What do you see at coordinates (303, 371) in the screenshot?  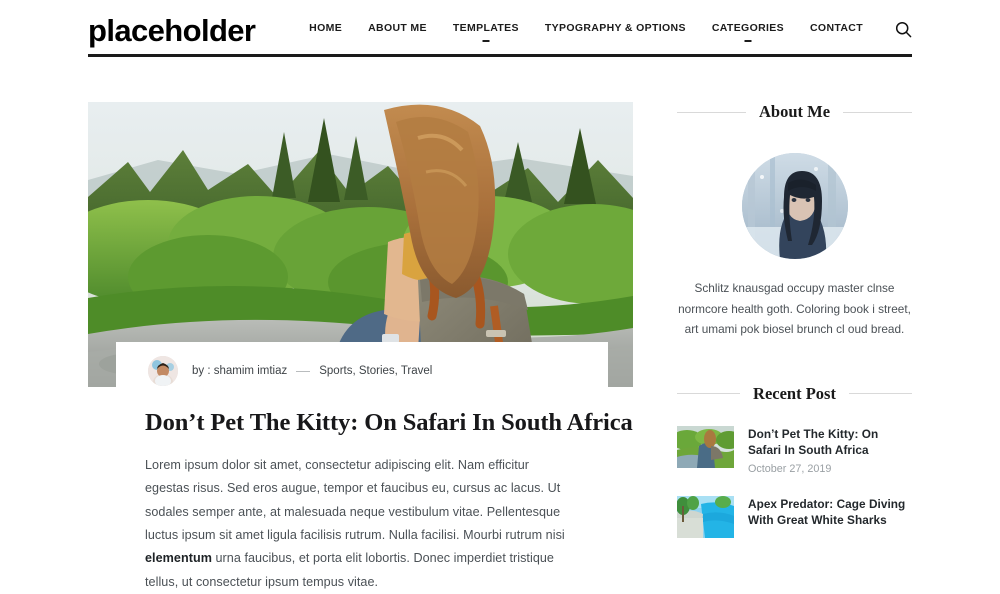 I see `meta-separator` at bounding box center [303, 371].